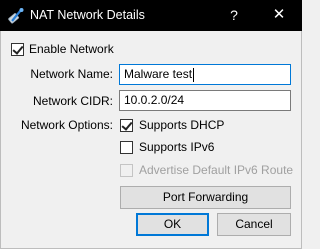 The height and width of the screenshot is (249, 320). I want to click on ok-button: OK, so click(172, 224).